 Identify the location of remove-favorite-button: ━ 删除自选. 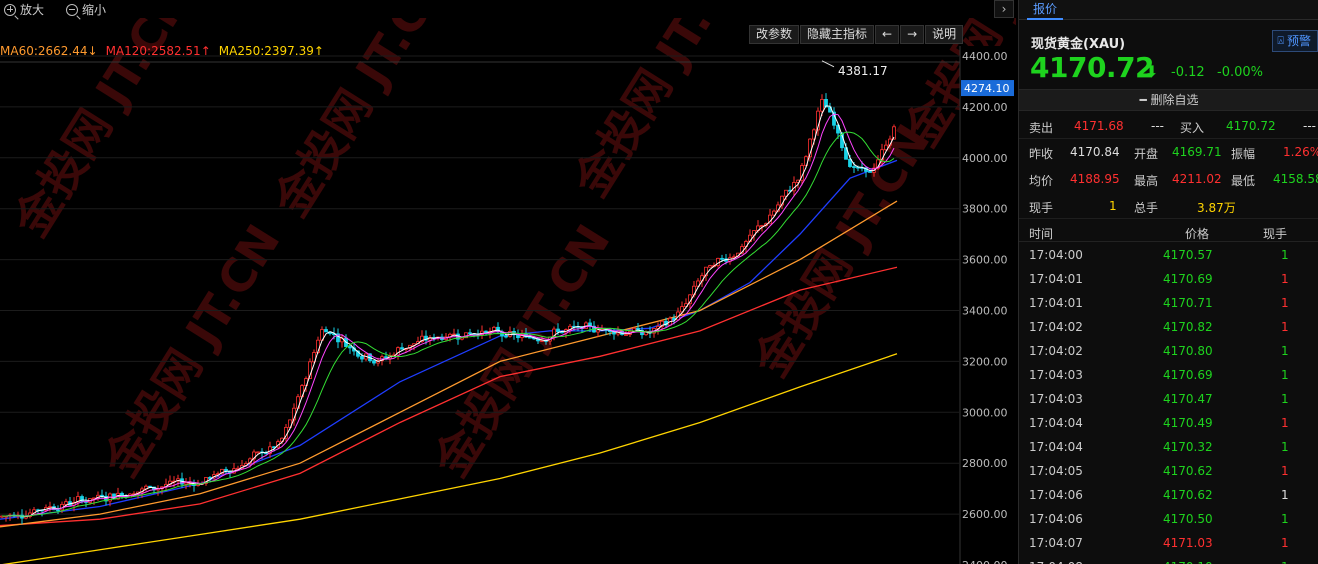
(1168, 100).